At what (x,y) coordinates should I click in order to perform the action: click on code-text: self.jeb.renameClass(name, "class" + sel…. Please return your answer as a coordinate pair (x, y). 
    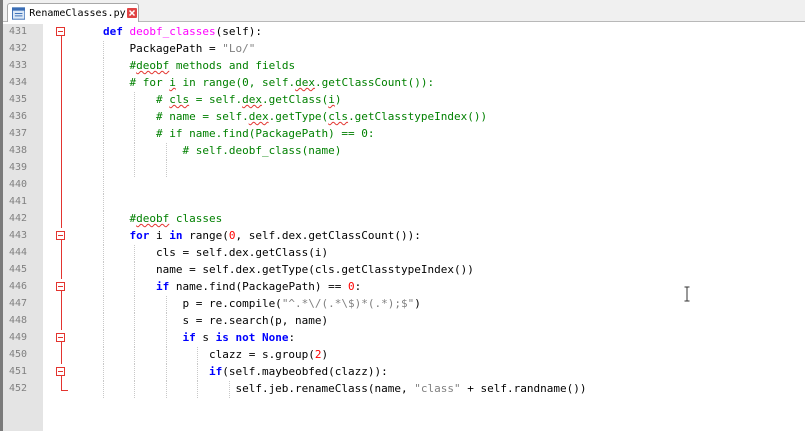
    Looking at the image, I should click on (345, 388).